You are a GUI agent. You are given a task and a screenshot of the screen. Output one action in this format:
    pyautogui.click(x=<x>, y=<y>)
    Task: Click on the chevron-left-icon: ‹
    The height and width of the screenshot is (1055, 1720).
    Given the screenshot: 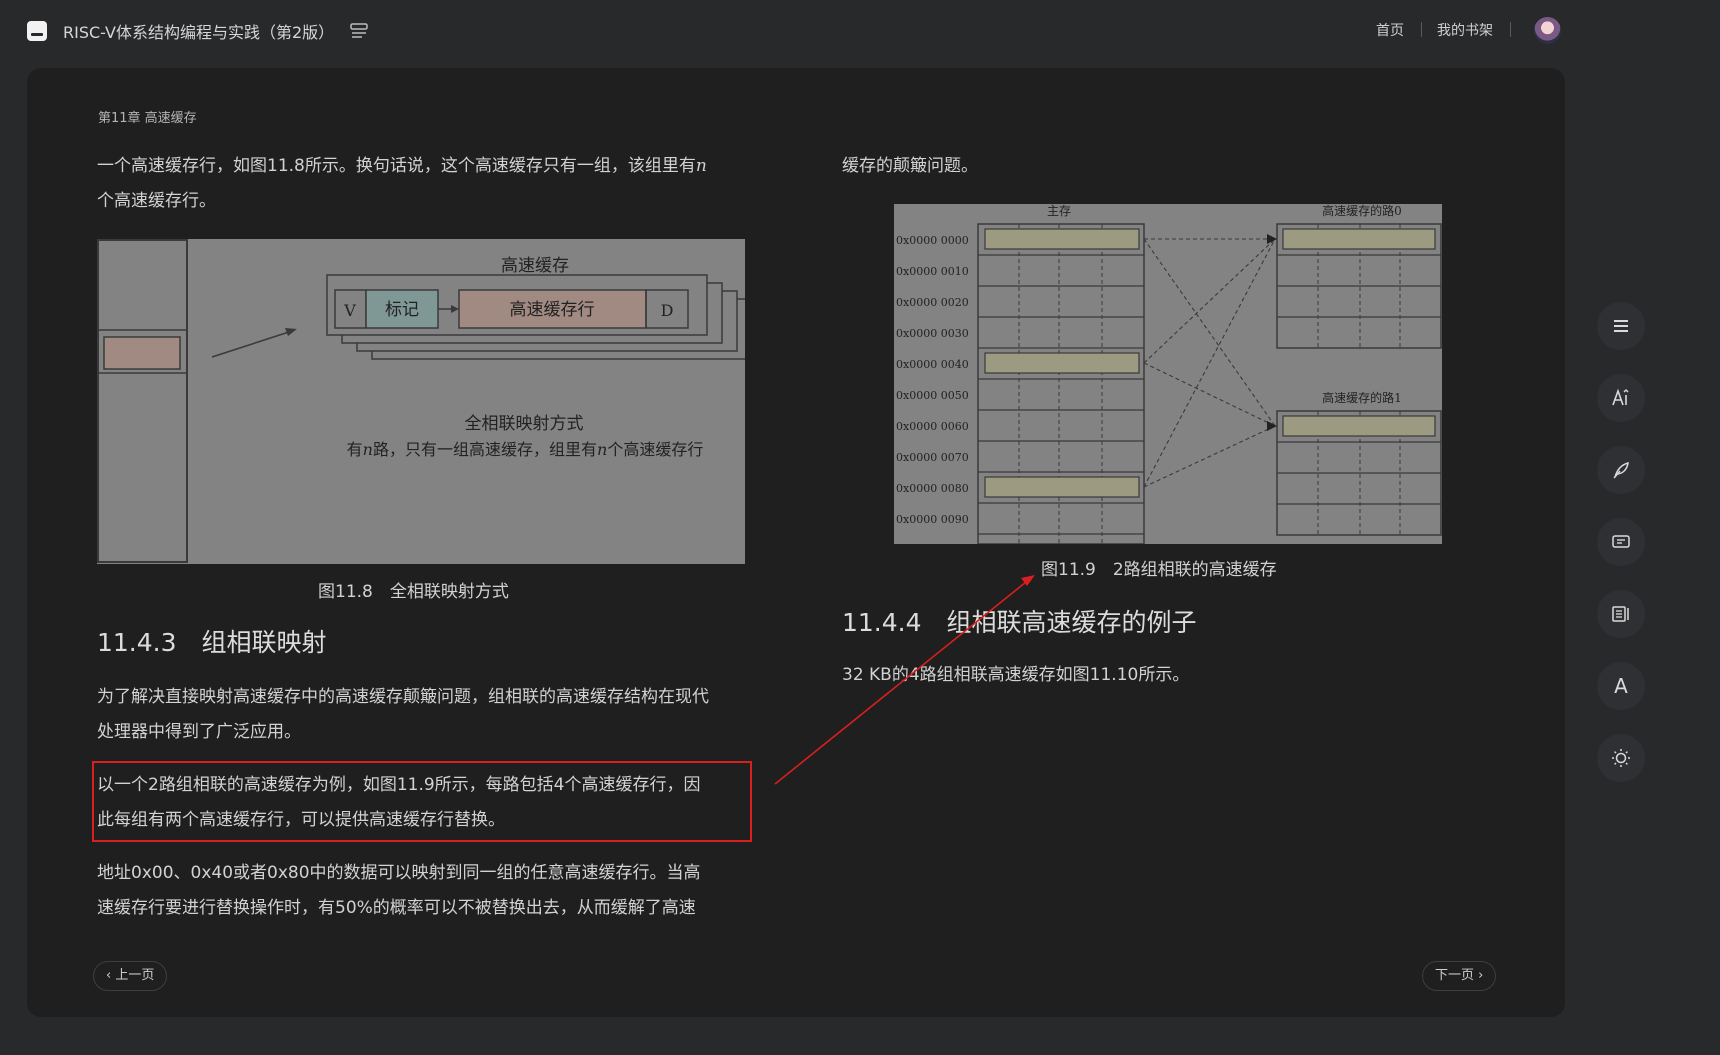 What is the action you would take?
    pyautogui.click(x=111, y=975)
    